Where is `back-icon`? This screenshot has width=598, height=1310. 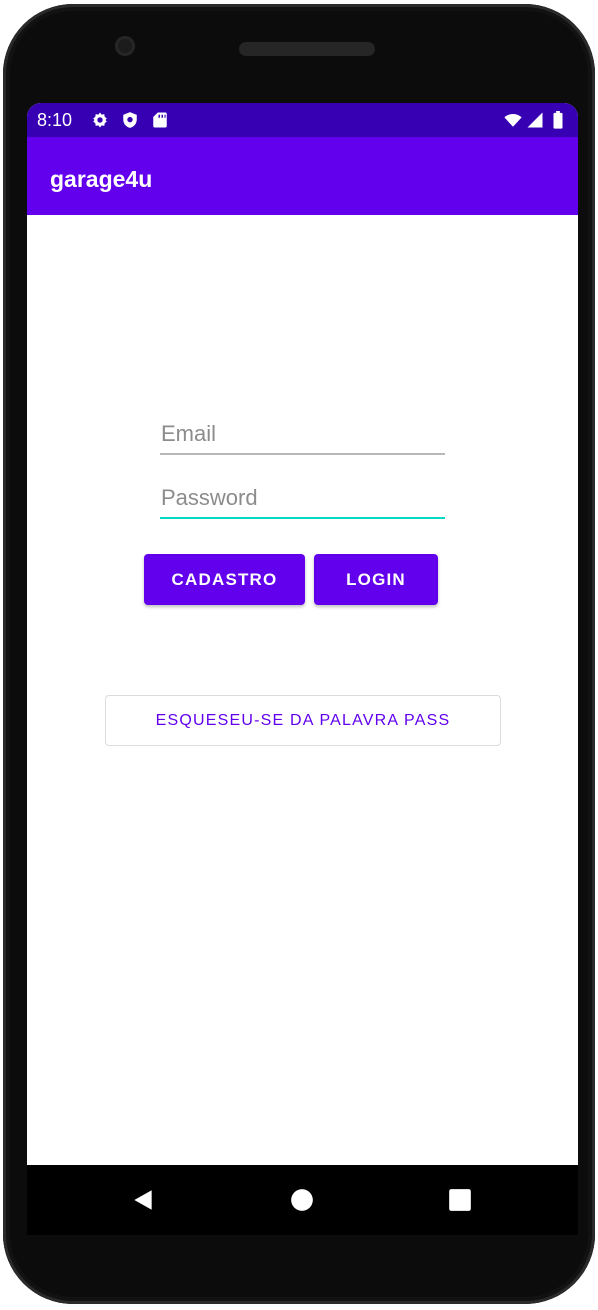
back-icon is located at coordinates (143, 1200).